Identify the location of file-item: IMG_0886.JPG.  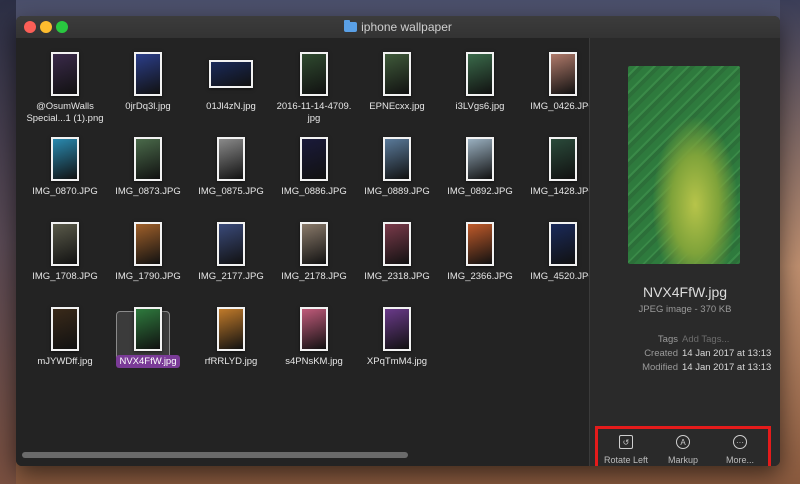
(314, 173).